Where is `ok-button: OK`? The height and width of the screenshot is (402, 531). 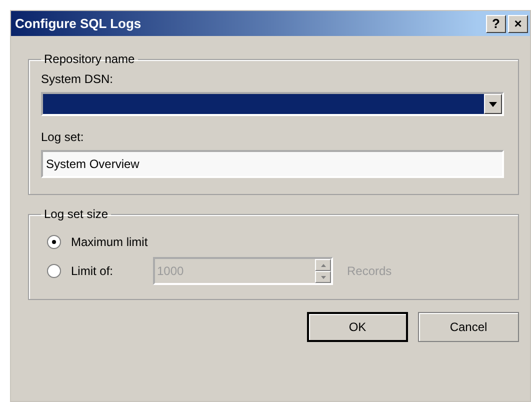 ok-button: OK is located at coordinates (357, 327).